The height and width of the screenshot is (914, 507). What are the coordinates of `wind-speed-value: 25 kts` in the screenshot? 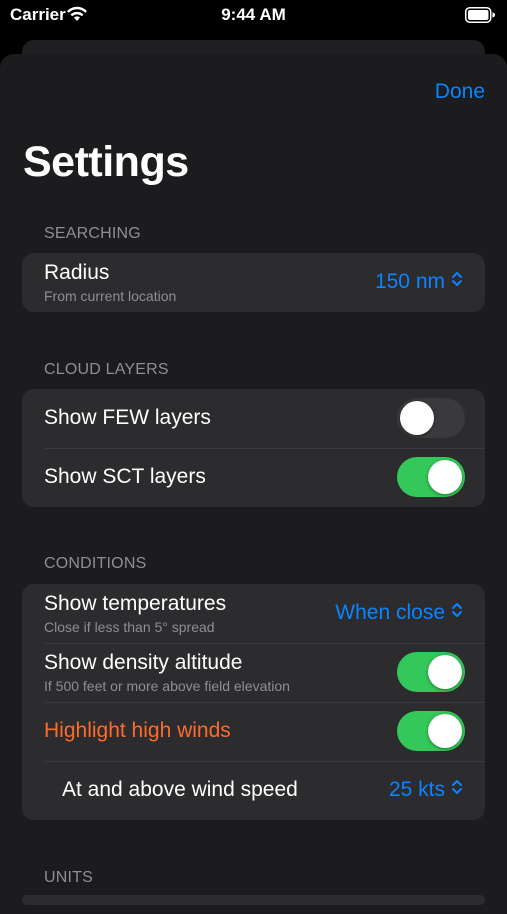 It's located at (416, 789).